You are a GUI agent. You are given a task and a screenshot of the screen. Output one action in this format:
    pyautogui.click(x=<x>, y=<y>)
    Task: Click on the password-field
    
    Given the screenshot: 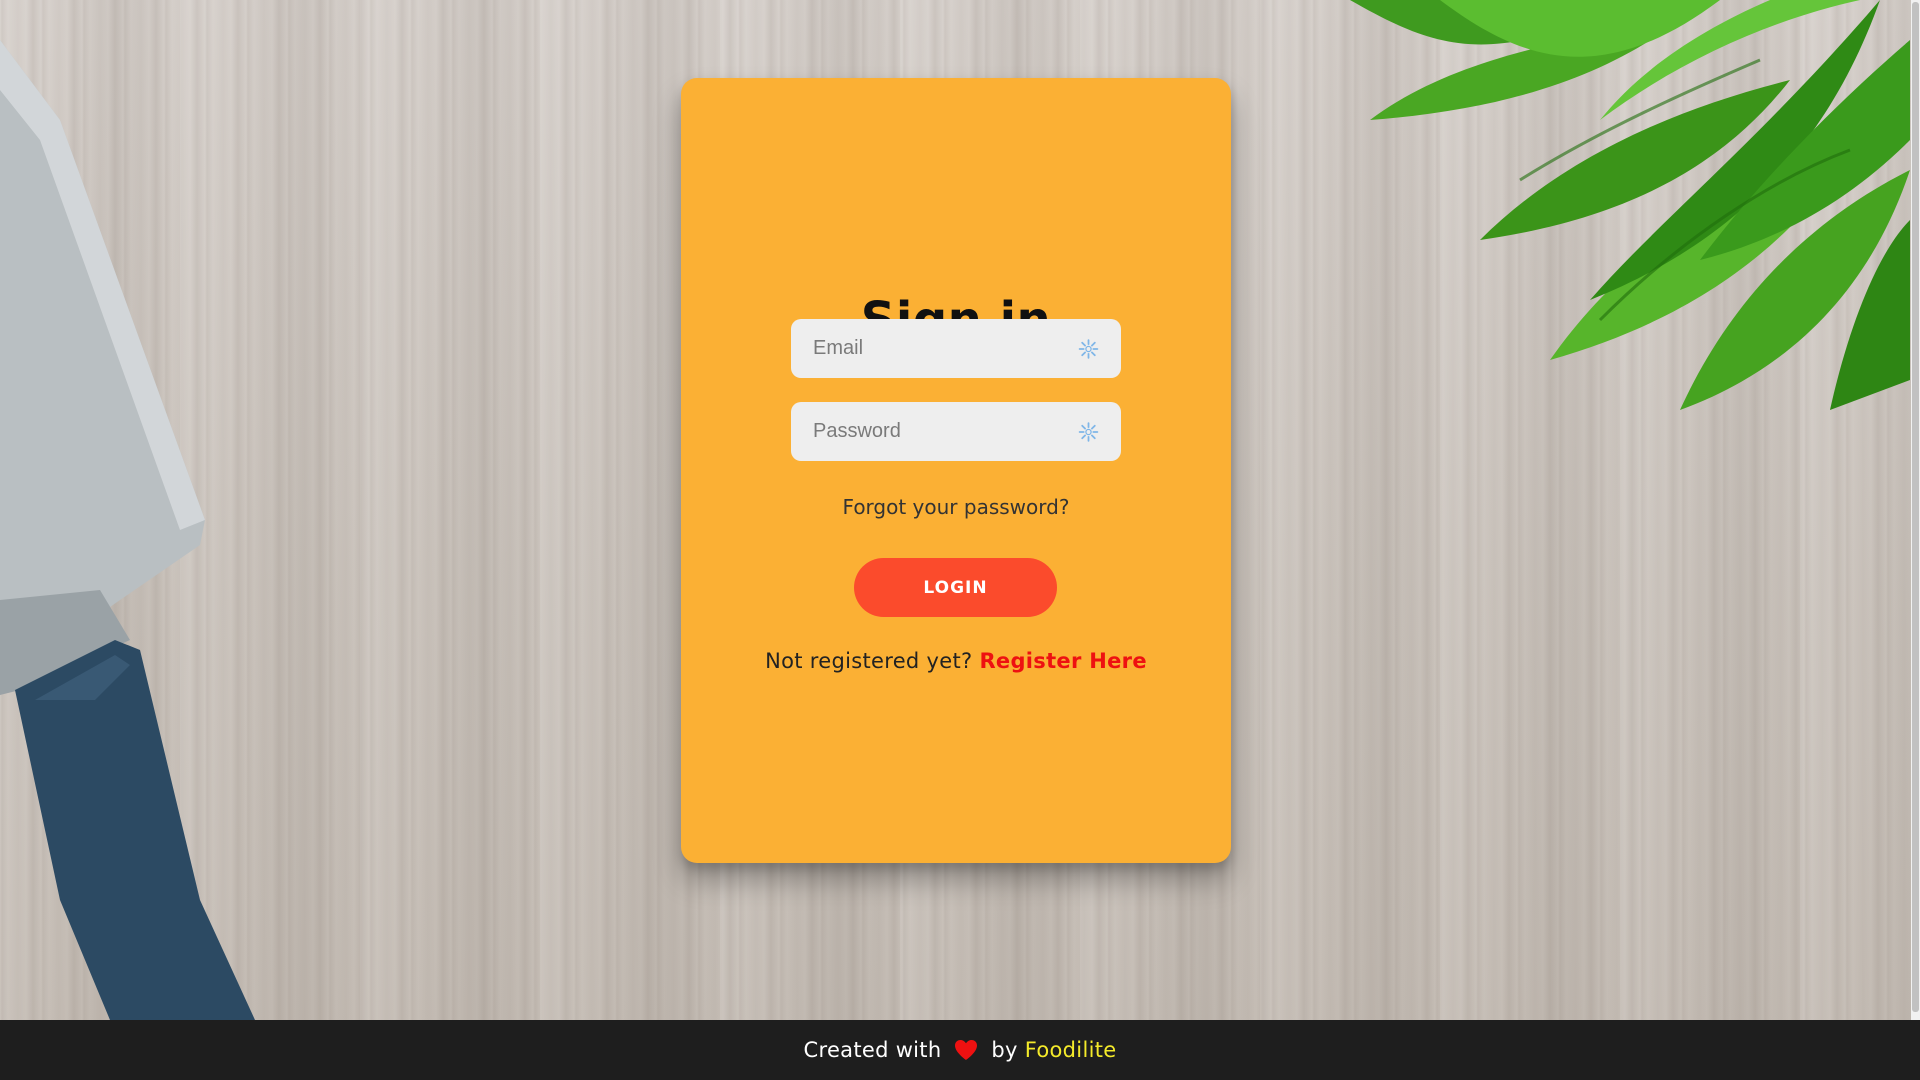 What is the action you would take?
    pyautogui.click(x=945, y=431)
    